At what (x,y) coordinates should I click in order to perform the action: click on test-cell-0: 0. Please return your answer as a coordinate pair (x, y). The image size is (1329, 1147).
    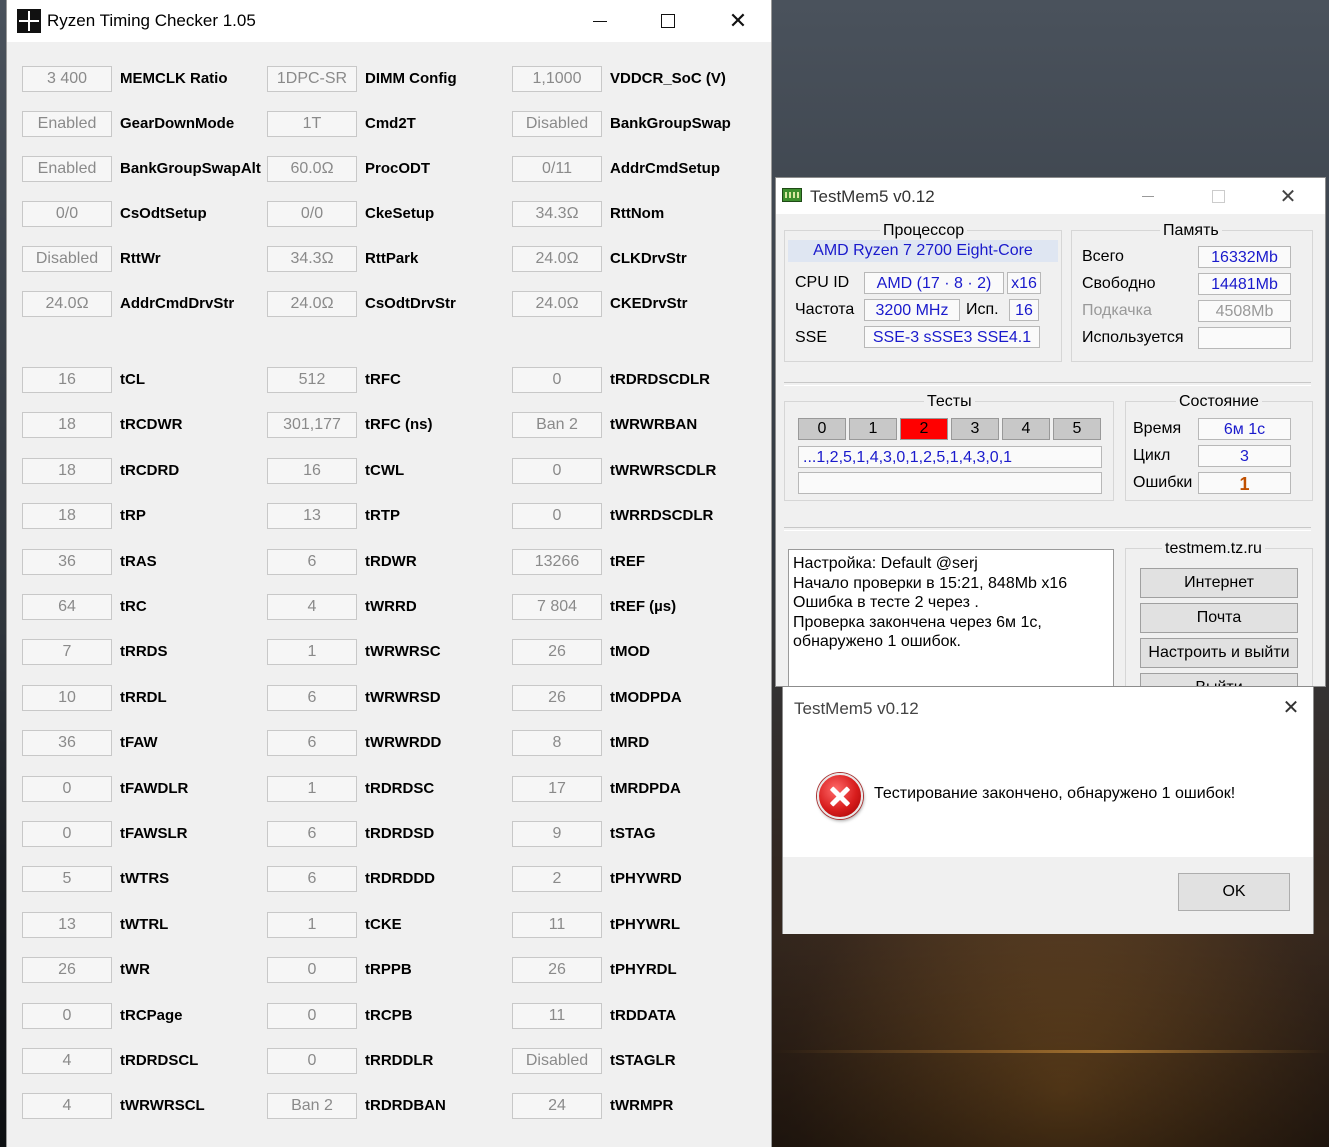
    Looking at the image, I should click on (822, 429).